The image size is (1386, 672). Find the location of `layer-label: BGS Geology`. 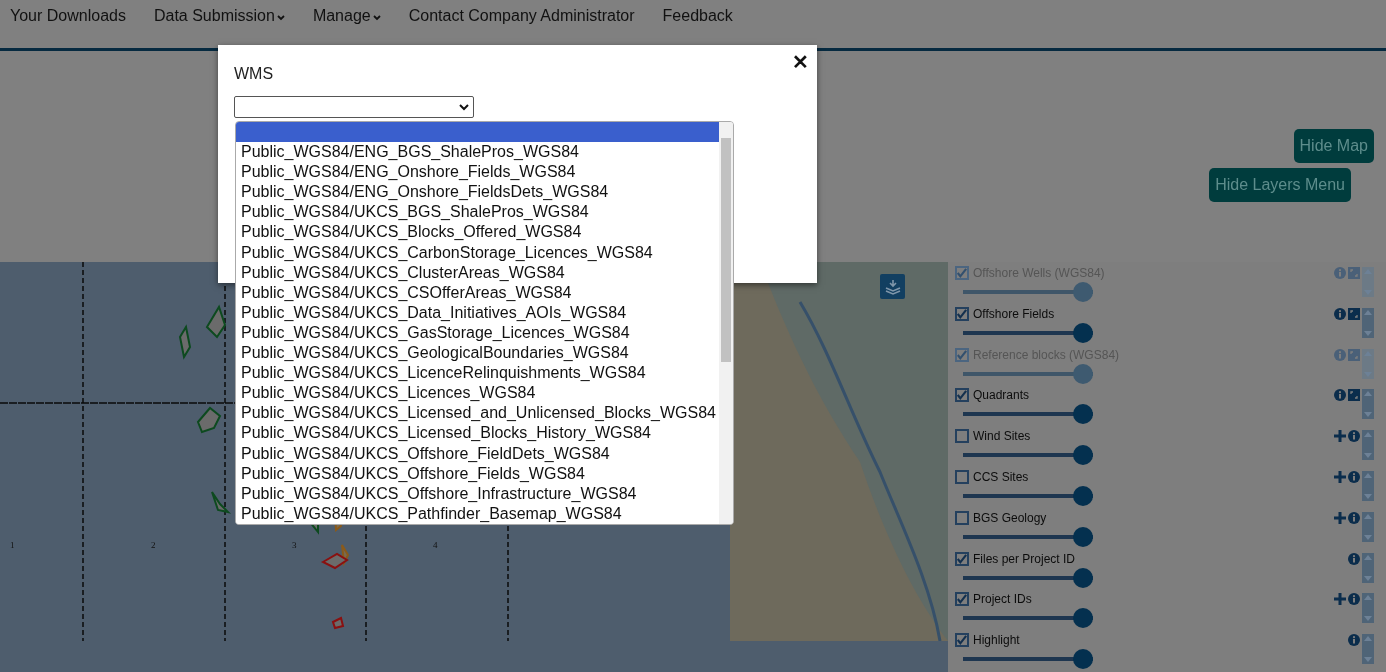

layer-label: BGS Geology is located at coordinates (1010, 517).